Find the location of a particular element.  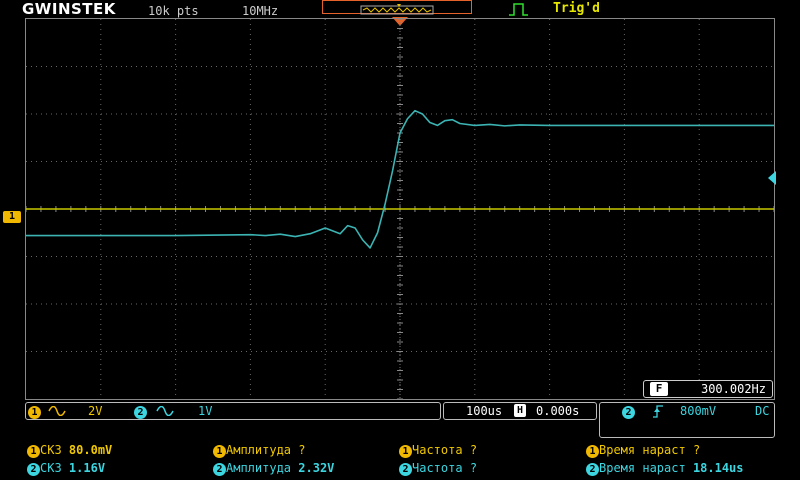

sample-rate: 10MHz is located at coordinates (260, 11).